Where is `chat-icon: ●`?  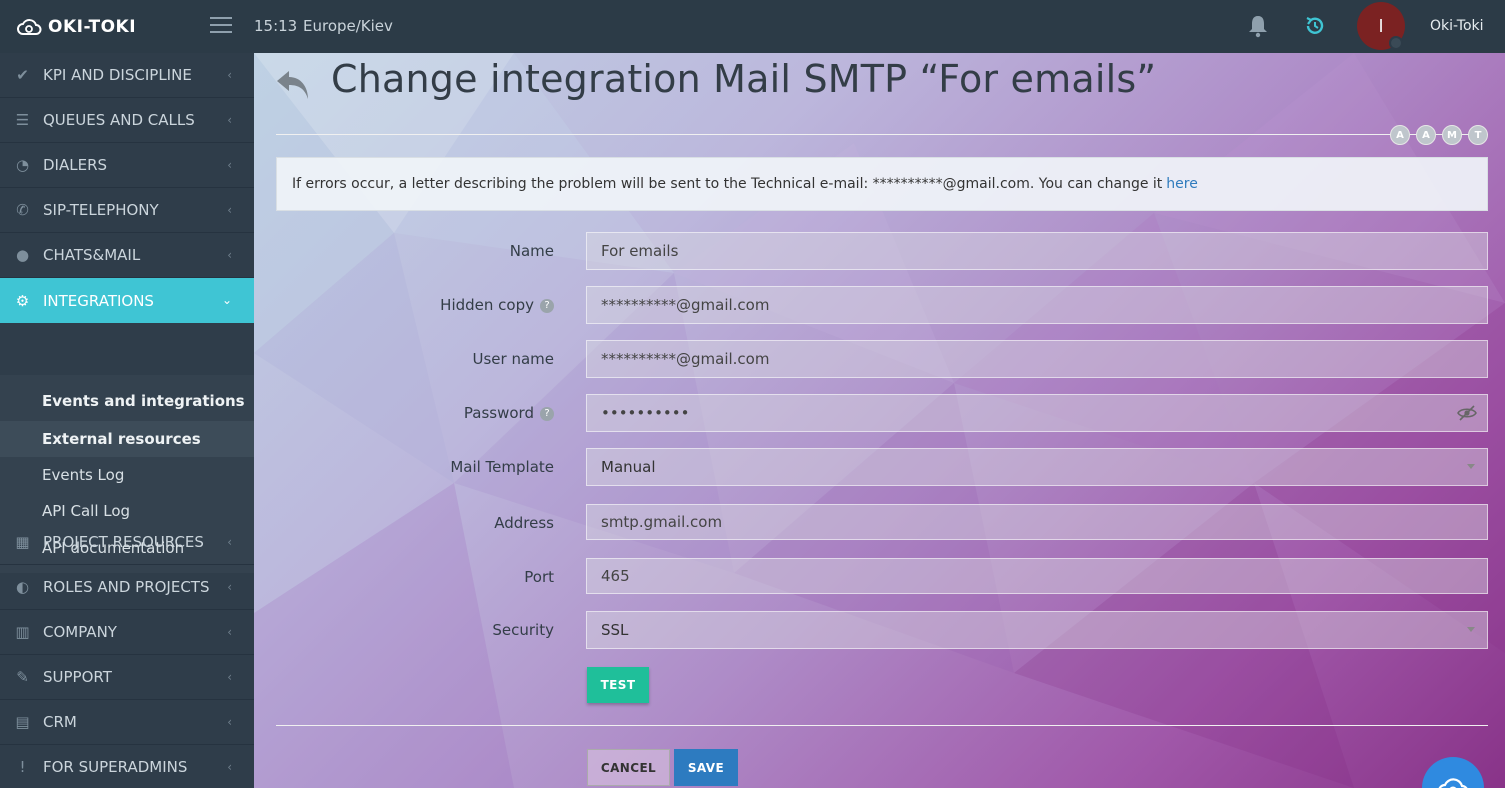
chat-icon: ● is located at coordinates (22, 255).